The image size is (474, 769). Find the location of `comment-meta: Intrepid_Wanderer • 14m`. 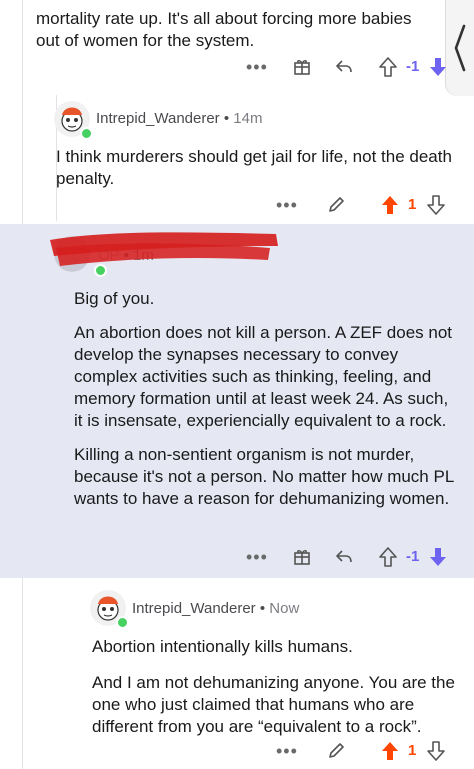

comment-meta: Intrepid_Wanderer • 14m is located at coordinates (179, 118).